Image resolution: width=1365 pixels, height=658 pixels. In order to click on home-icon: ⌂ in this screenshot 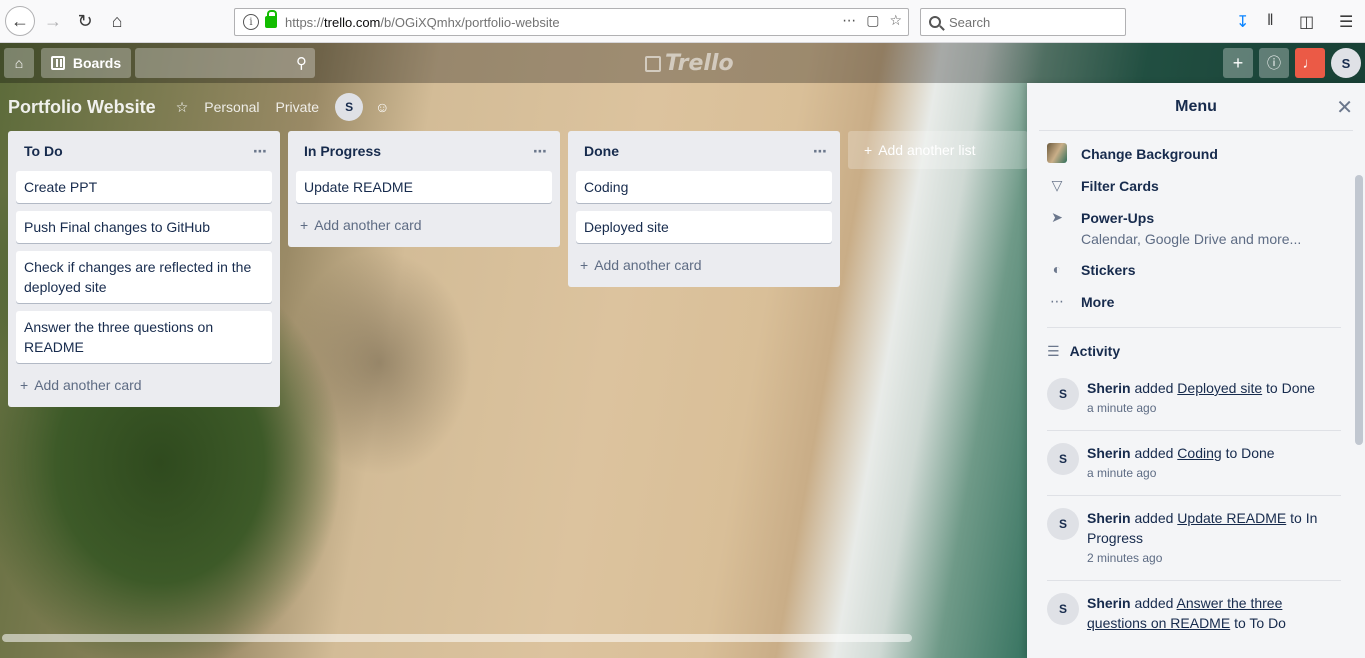, I will do `click(19, 63)`.